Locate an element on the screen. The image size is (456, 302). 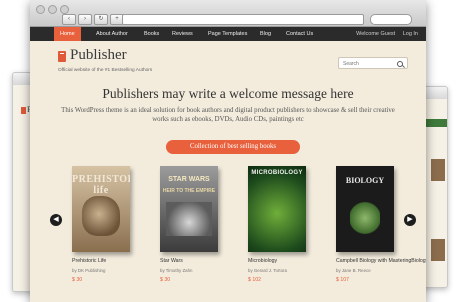
book-cover: STAR WARS HEIR TO THE EMPIRE is located at coordinates (189, 209).